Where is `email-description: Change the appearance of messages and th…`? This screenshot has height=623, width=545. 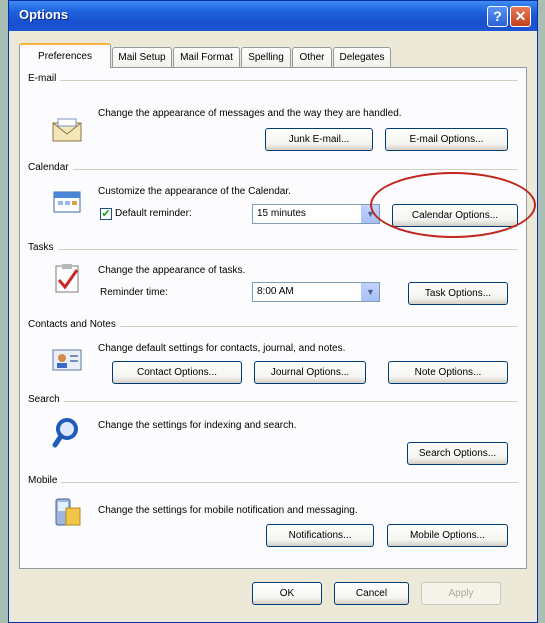 email-description: Change the appearance of messages and th… is located at coordinates (250, 113).